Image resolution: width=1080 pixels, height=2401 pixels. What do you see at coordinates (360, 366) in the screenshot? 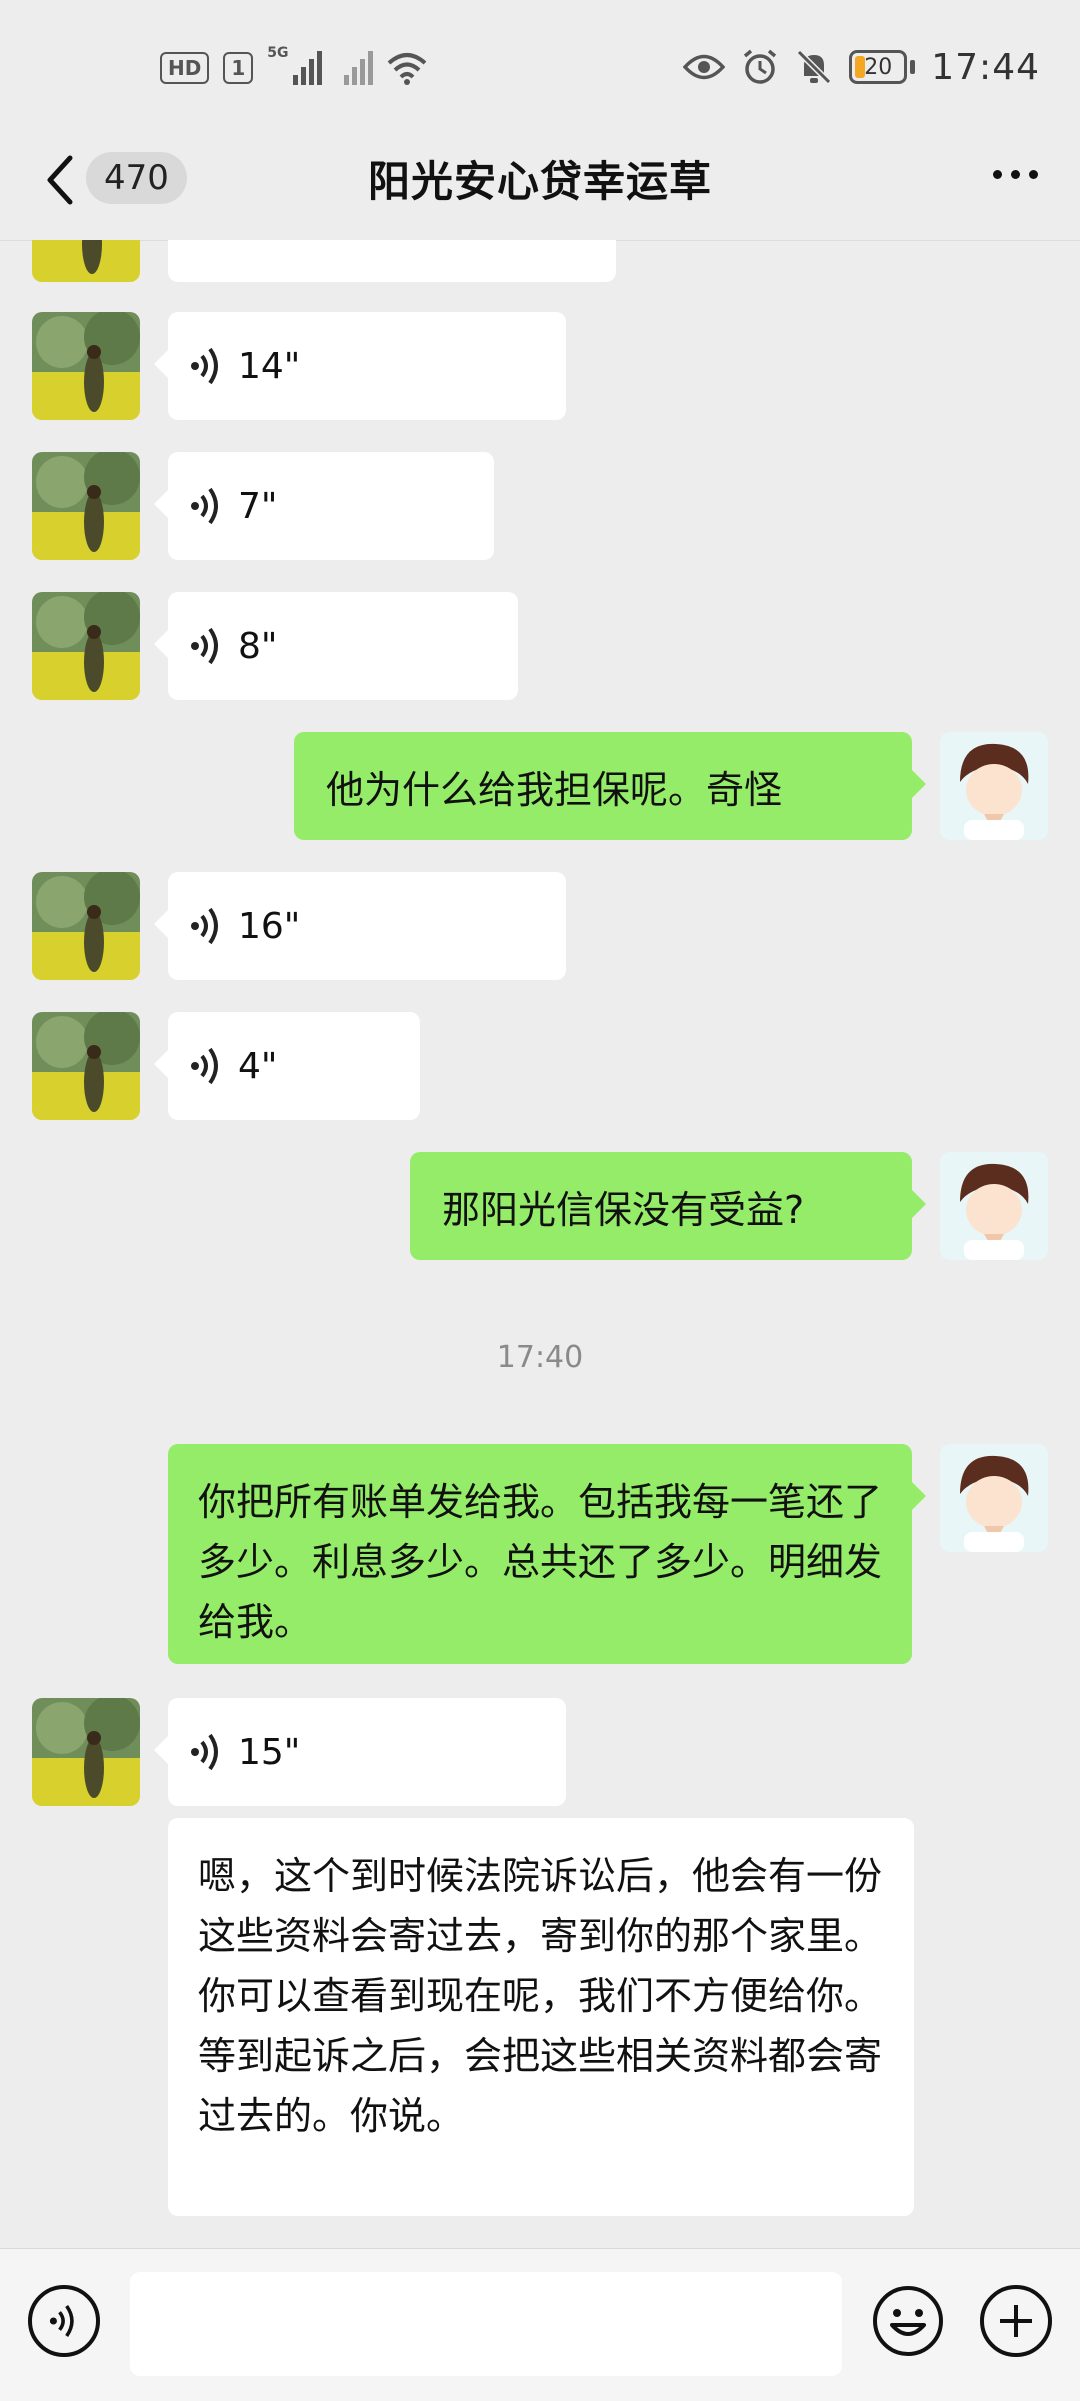
I see `voice-message-bubble: 14"` at bounding box center [360, 366].